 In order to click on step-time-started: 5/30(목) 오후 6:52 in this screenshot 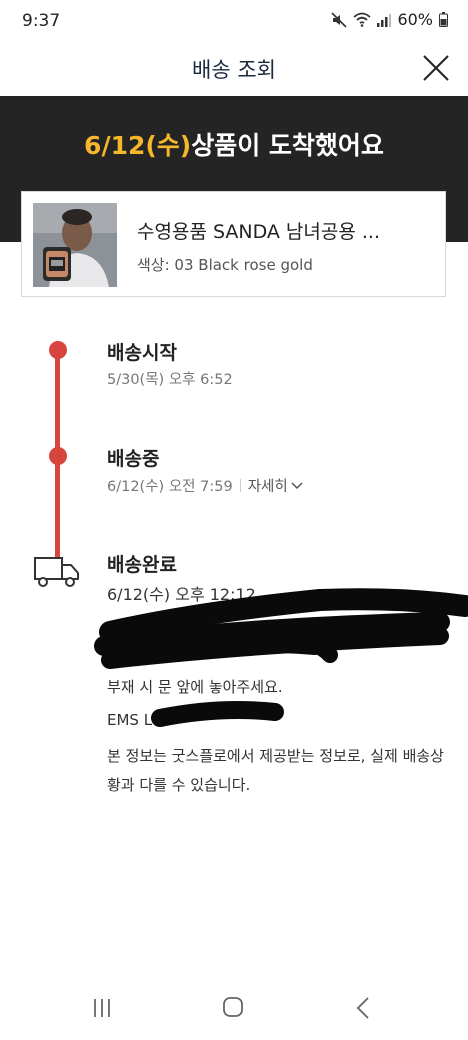, I will do `click(170, 380)`.